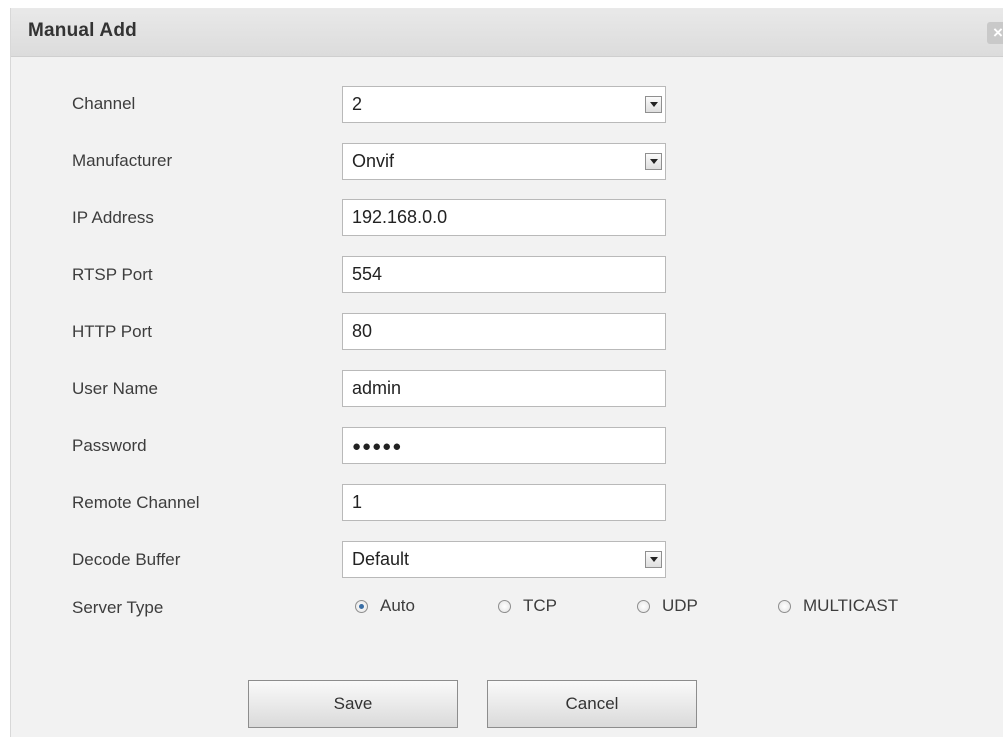 This screenshot has width=1003, height=737. I want to click on server-type-multicast-label: MULTICAST, so click(851, 605).